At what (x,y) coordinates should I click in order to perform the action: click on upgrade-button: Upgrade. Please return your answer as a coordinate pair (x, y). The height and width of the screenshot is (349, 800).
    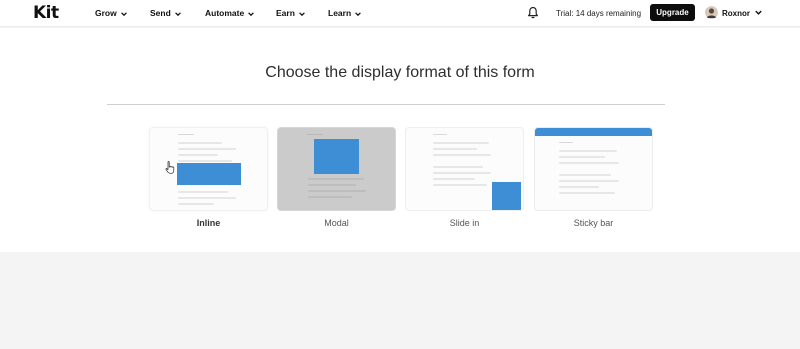
    Looking at the image, I should click on (672, 12).